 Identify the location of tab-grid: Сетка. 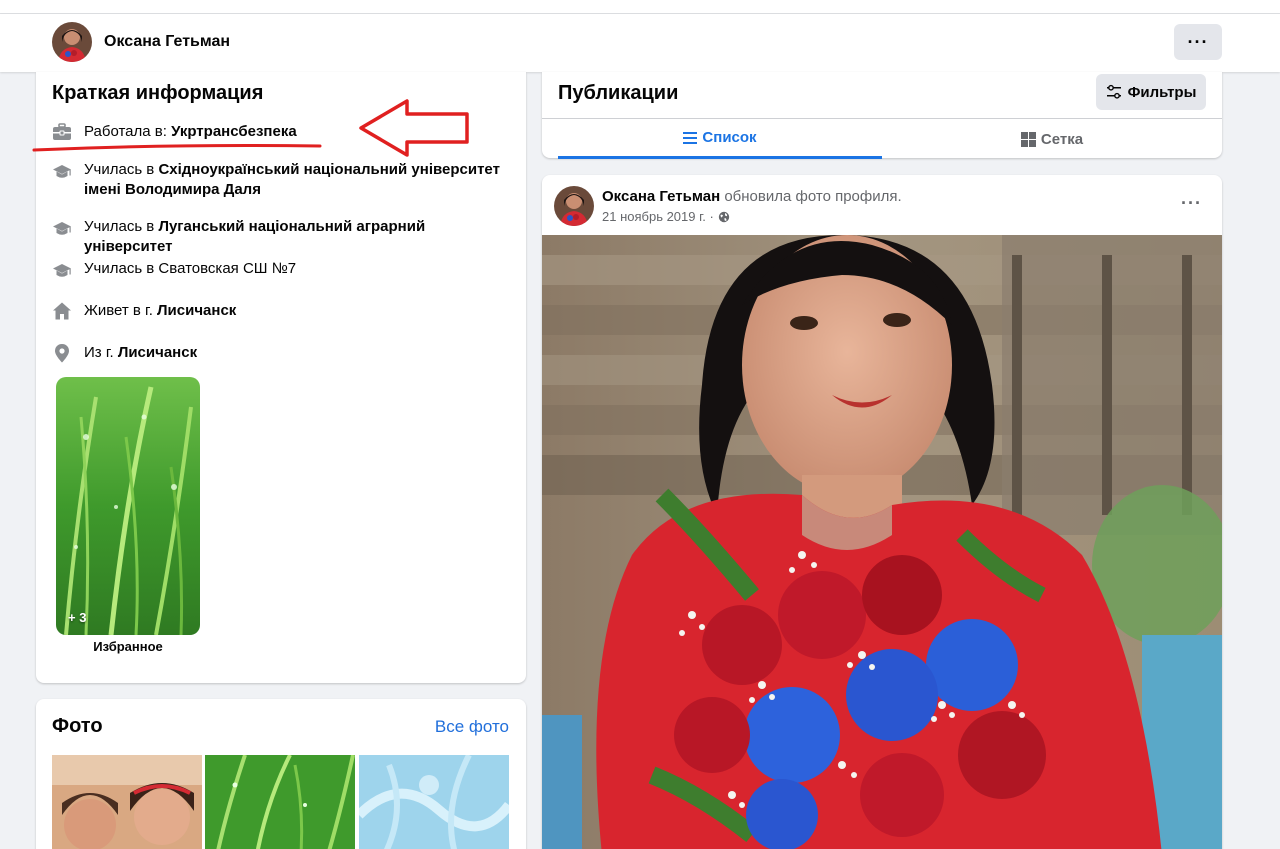
(1052, 139).